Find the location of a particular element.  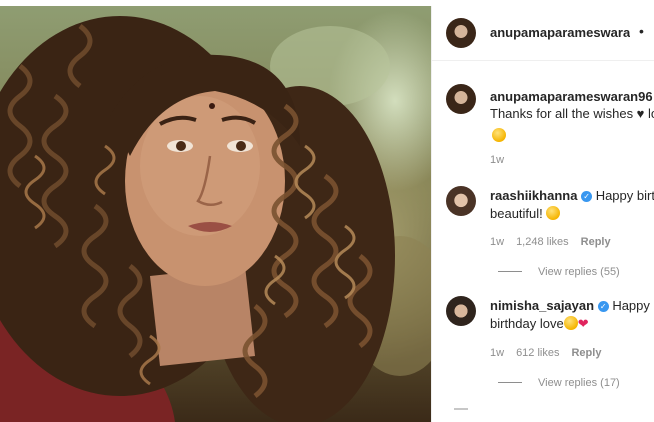

comment-line-2: birthday love ❤ is located at coordinates (572, 324).